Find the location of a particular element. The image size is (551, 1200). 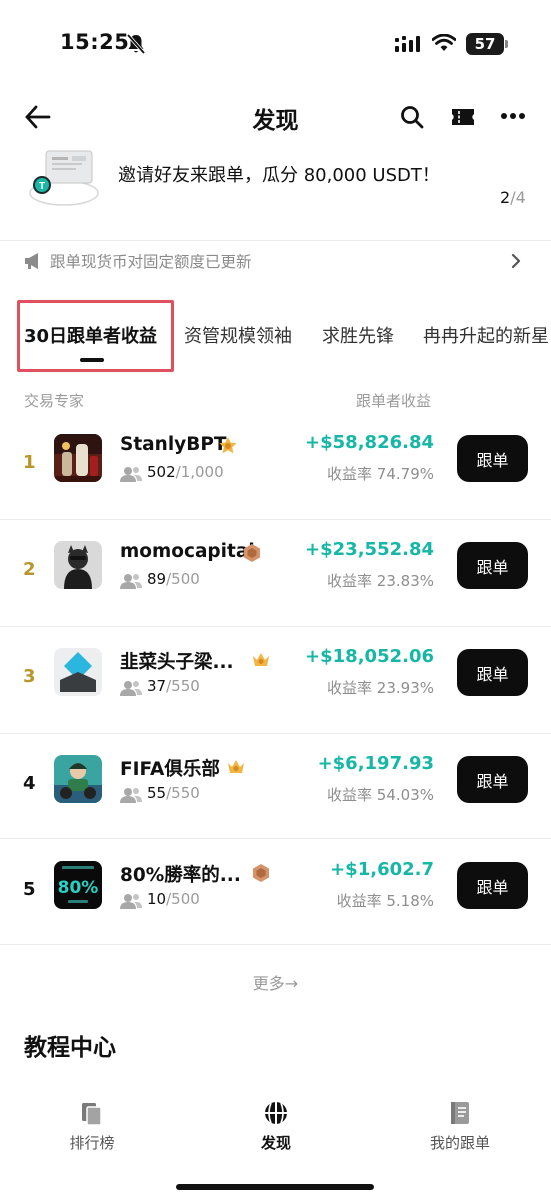

nav-header: 发现 is located at coordinates (275, 119).